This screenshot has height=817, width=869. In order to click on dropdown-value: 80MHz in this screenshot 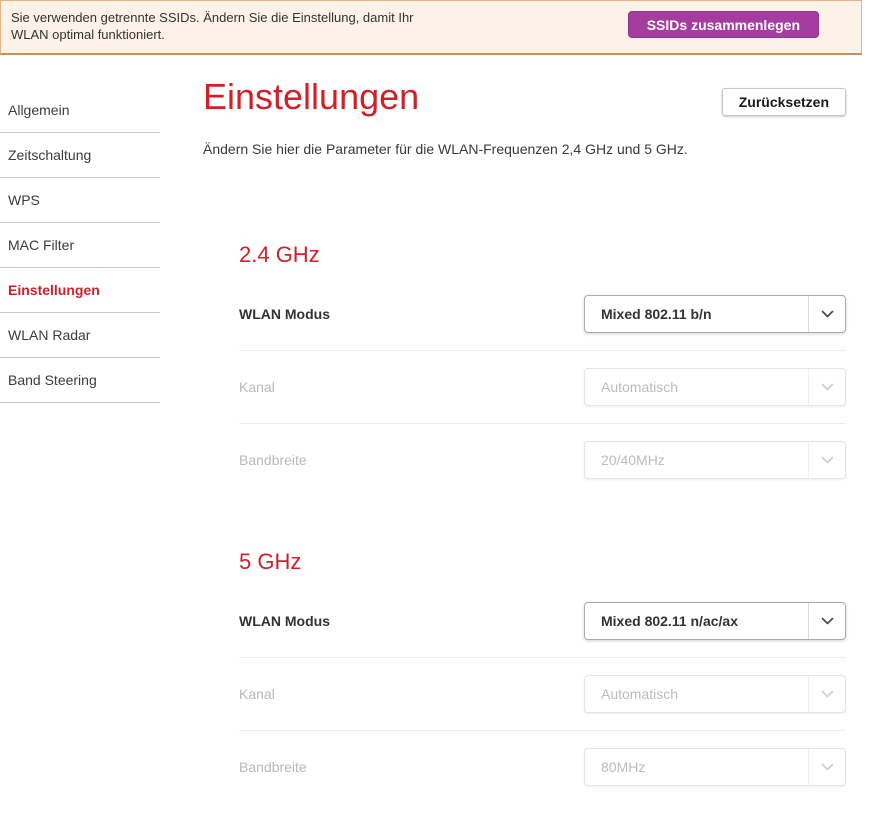, I will do `click(623, 767)`.